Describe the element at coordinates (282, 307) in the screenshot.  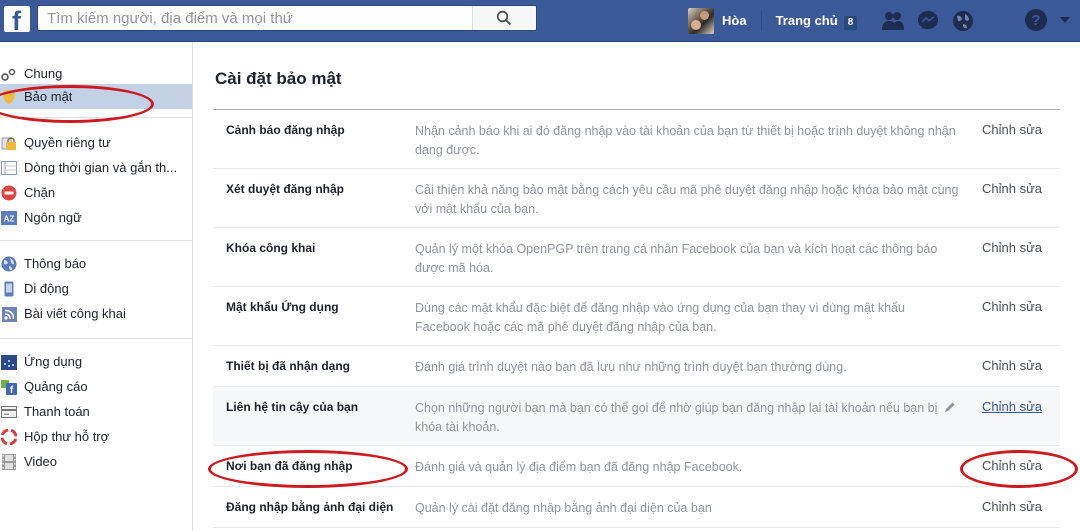
I see `row-label: Mật khẩu Ứng dụng` at that location.